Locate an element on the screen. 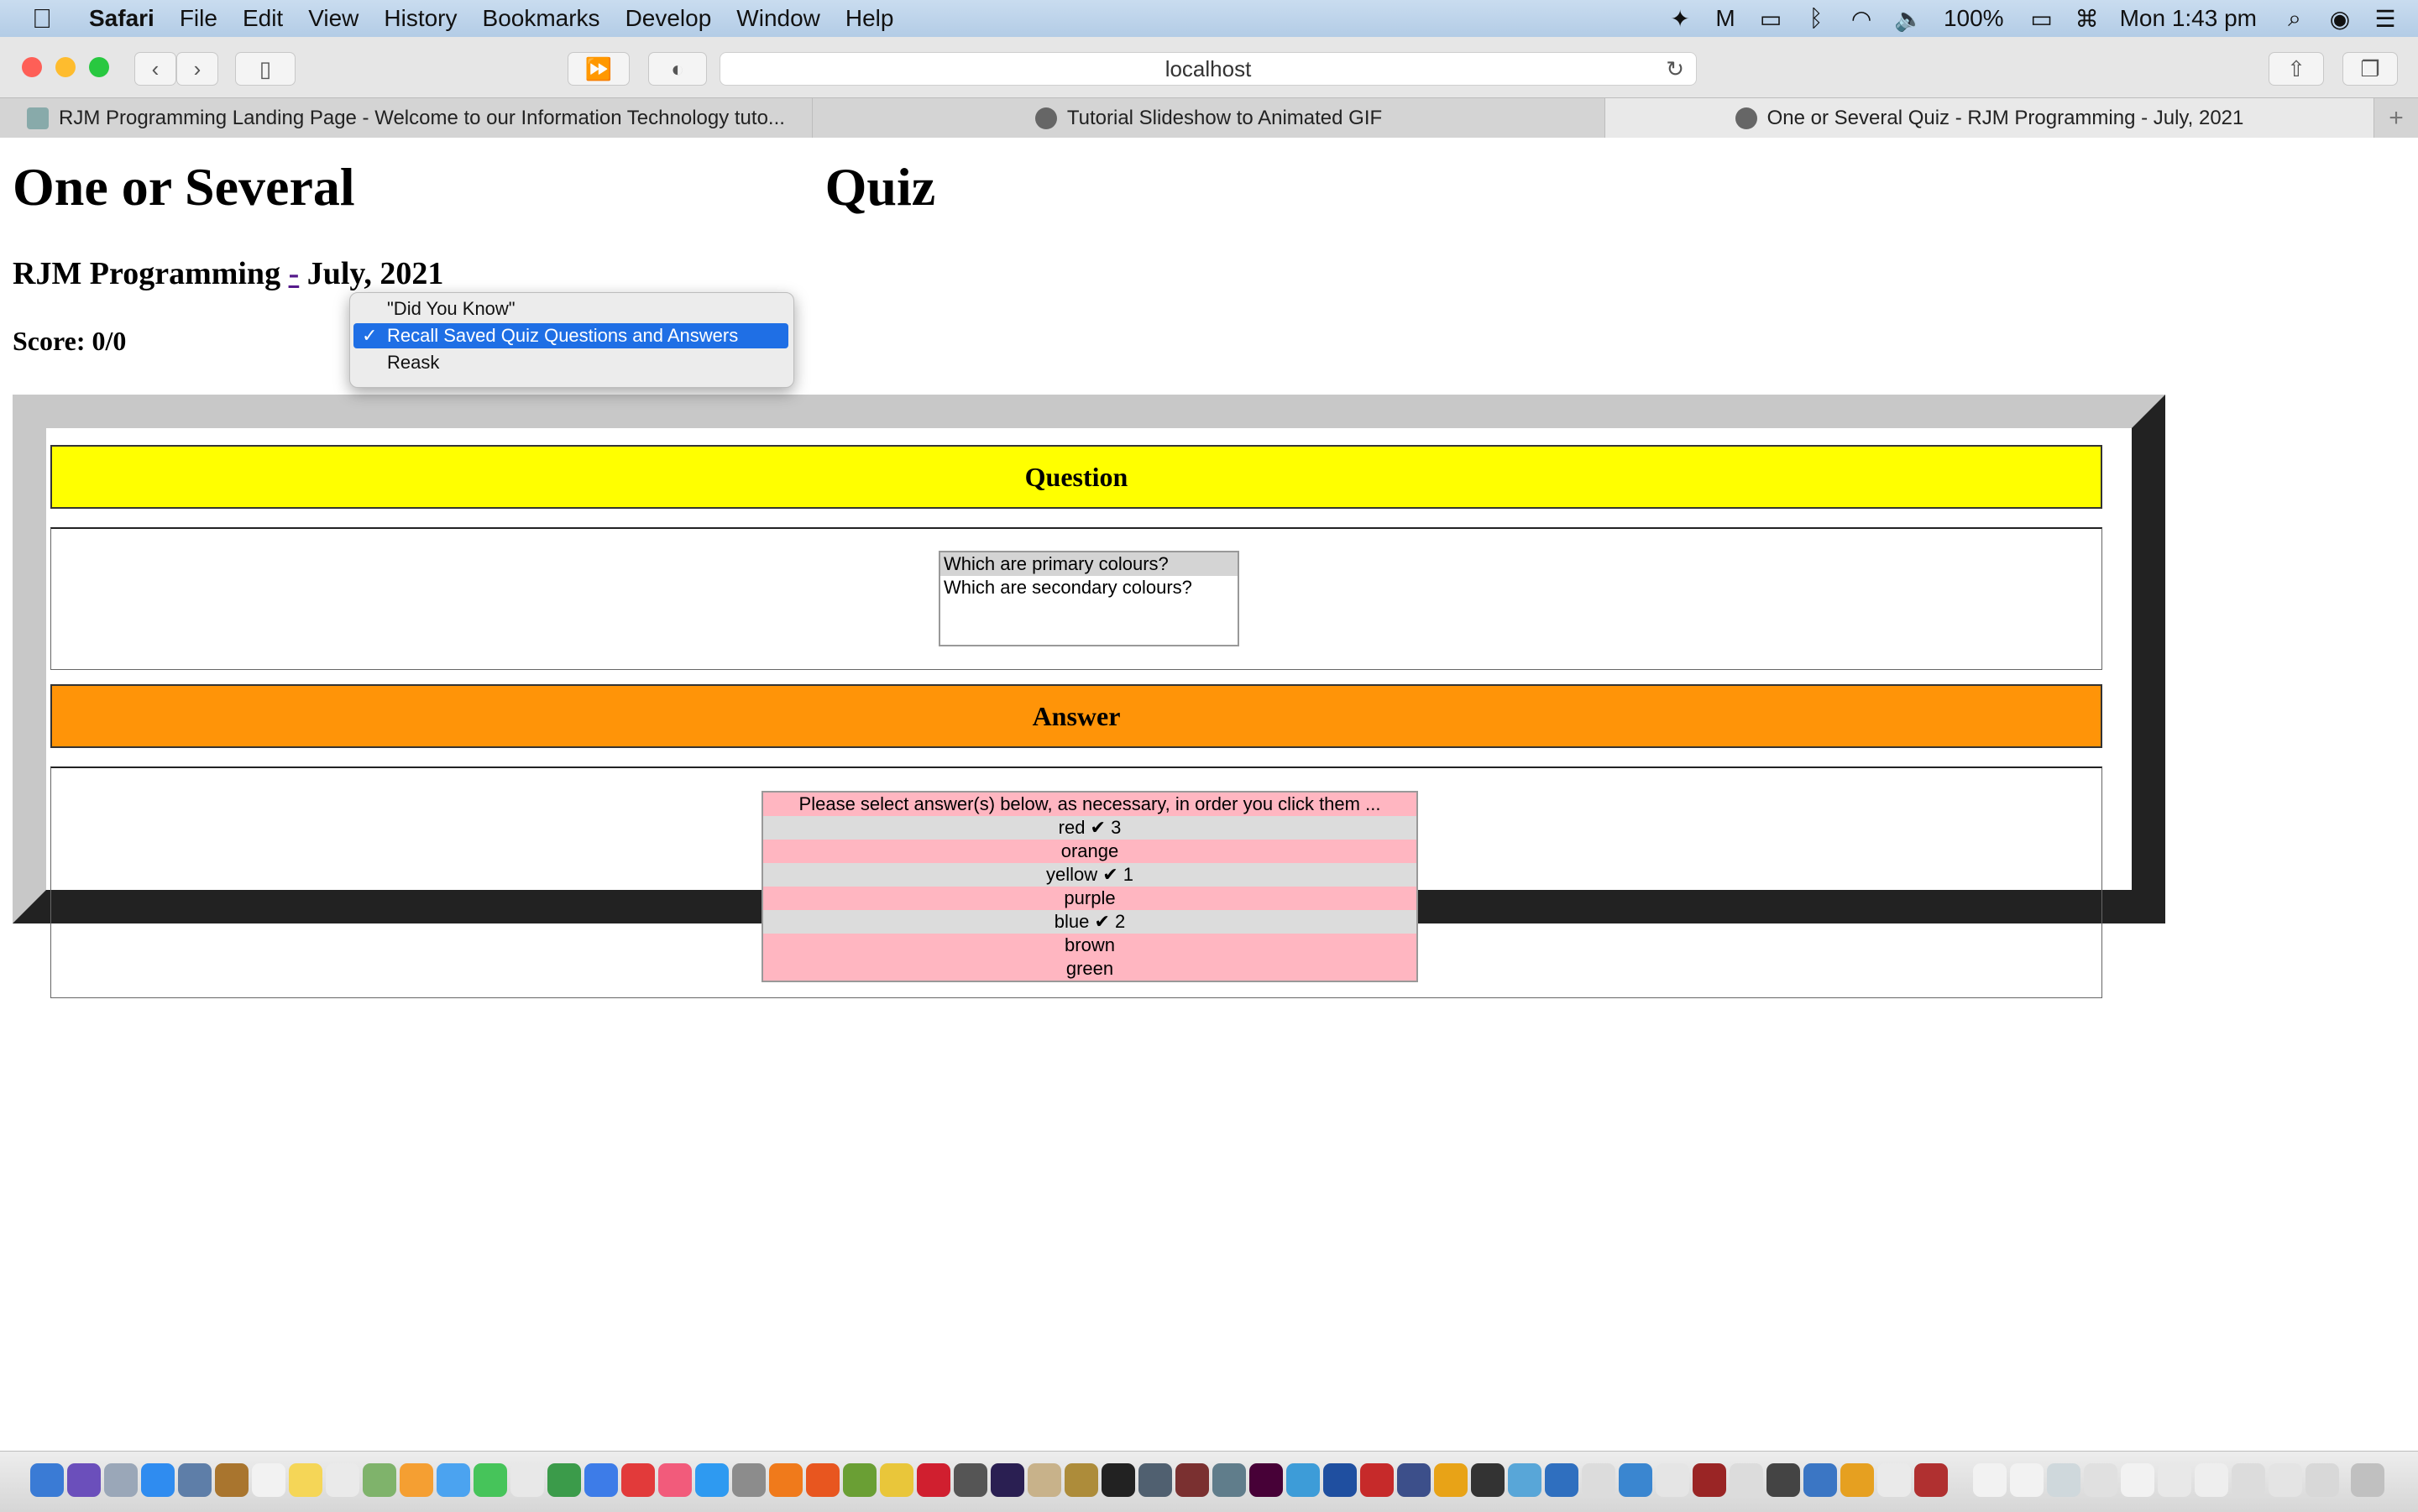  answer-option: brown is located at coordinates (1089, 945).